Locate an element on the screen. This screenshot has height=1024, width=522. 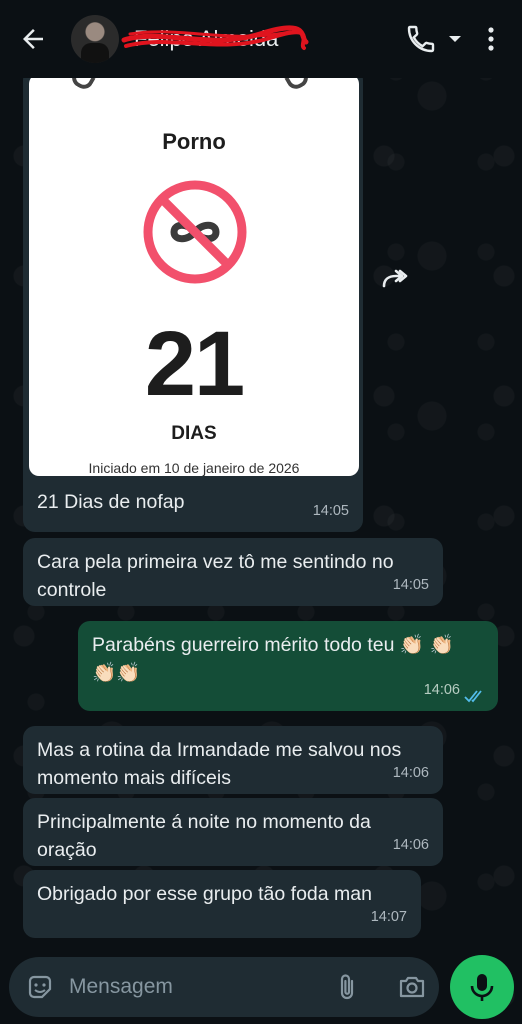
message-composer is located at coordinates (224, 987).